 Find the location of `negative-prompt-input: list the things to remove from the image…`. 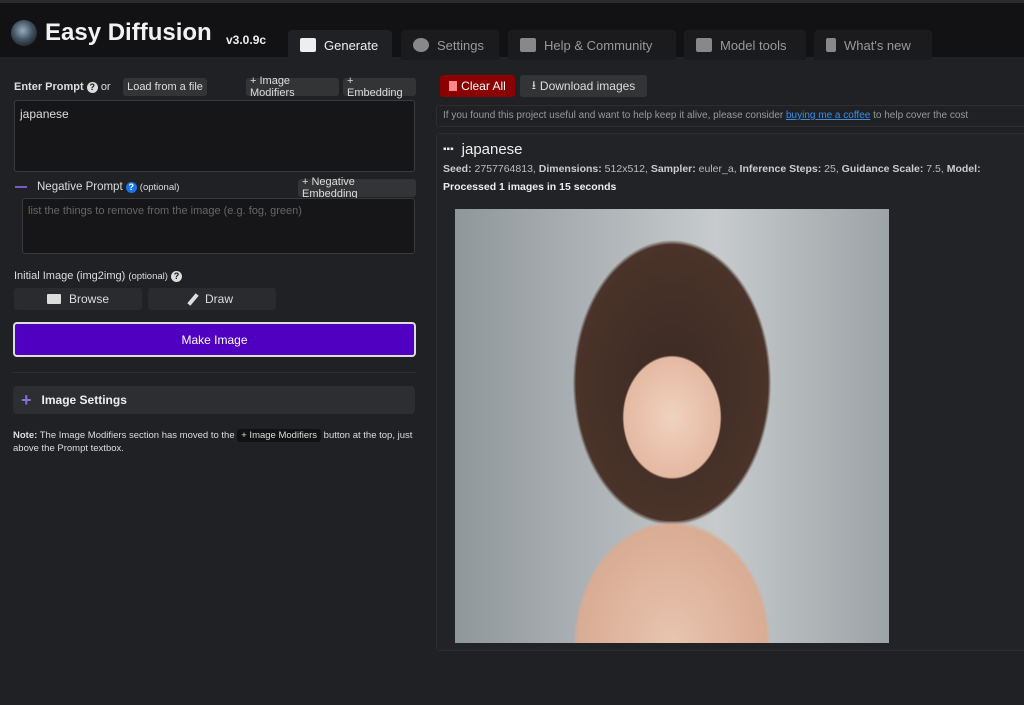

negative-prompt-input: list the things to remove from the image… is located at coordinates (218, 226).